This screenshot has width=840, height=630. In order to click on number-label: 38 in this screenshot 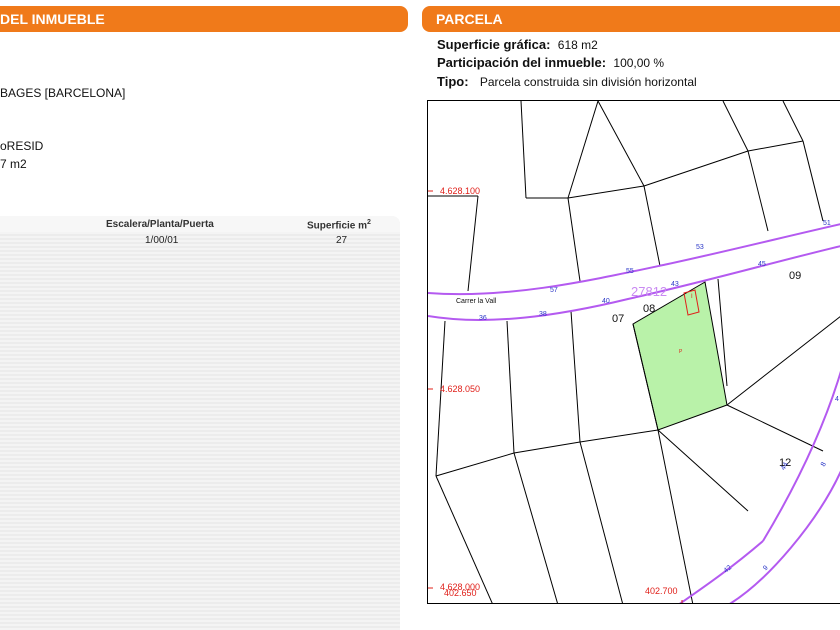, I will do `click(543, 314)`.